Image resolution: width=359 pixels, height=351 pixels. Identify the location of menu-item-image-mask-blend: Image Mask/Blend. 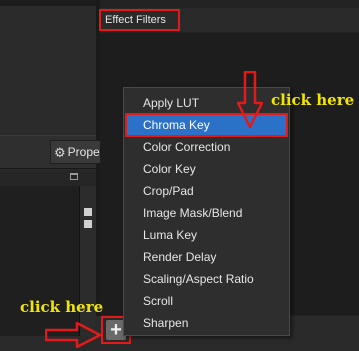
(206, 213).